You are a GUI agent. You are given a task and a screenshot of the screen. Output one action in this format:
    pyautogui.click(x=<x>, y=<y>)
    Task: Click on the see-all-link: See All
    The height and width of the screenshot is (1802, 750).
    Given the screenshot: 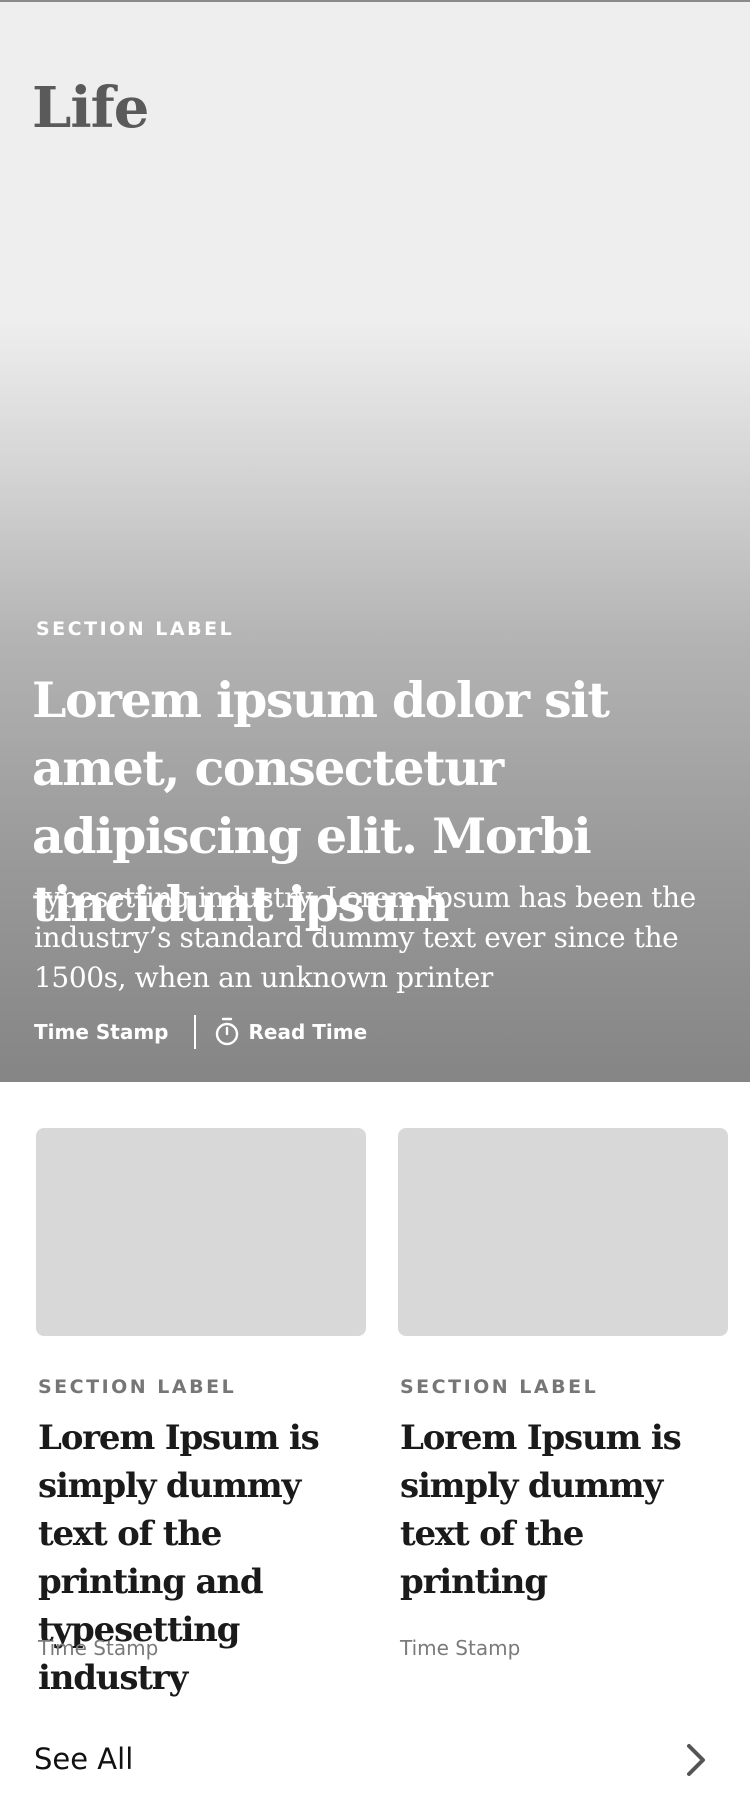 What is the action you would take?
    pyautogui.click(x=83, y=1759)
    